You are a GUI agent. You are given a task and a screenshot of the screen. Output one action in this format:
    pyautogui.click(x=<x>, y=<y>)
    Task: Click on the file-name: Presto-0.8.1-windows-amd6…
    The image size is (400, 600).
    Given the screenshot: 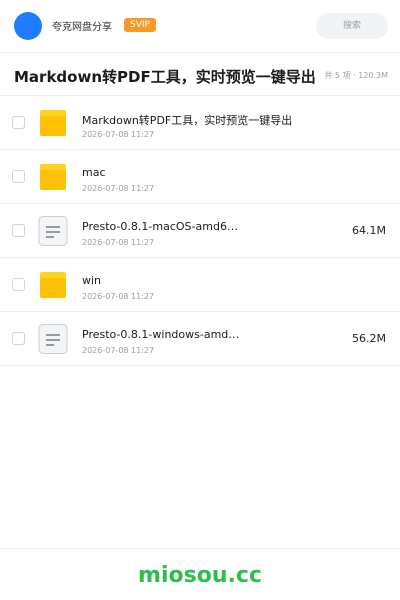 What is the action you would take?
    pyautogui.click(x=162, y=334)
    